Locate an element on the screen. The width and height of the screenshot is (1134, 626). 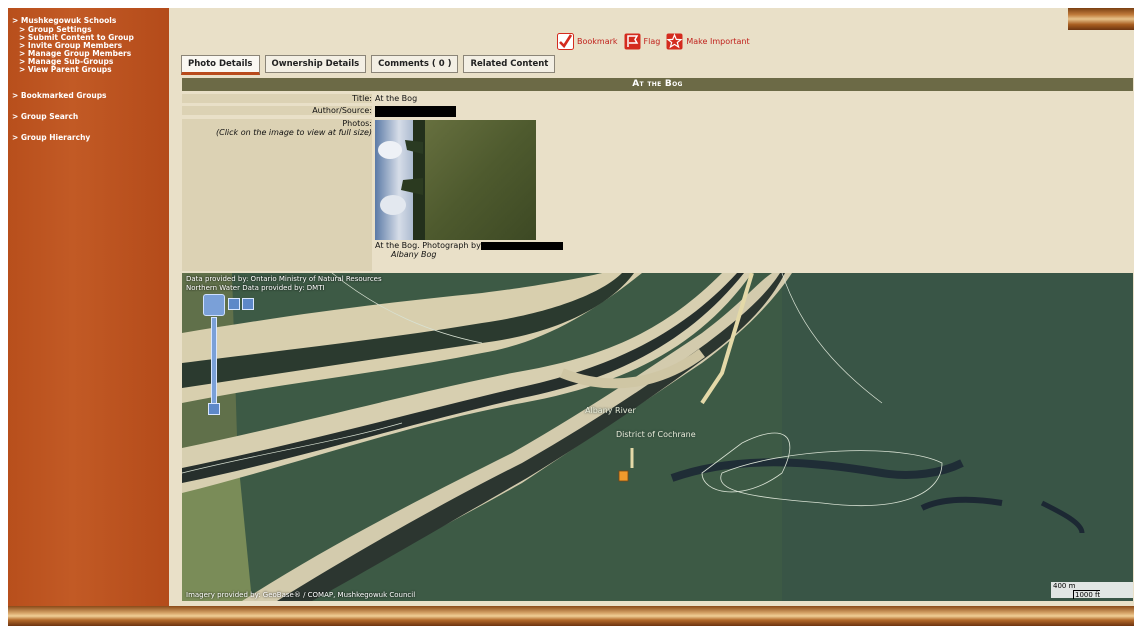
sidebar-group-name: Mushkegowuk Schools is located at coordinates (68, 20).